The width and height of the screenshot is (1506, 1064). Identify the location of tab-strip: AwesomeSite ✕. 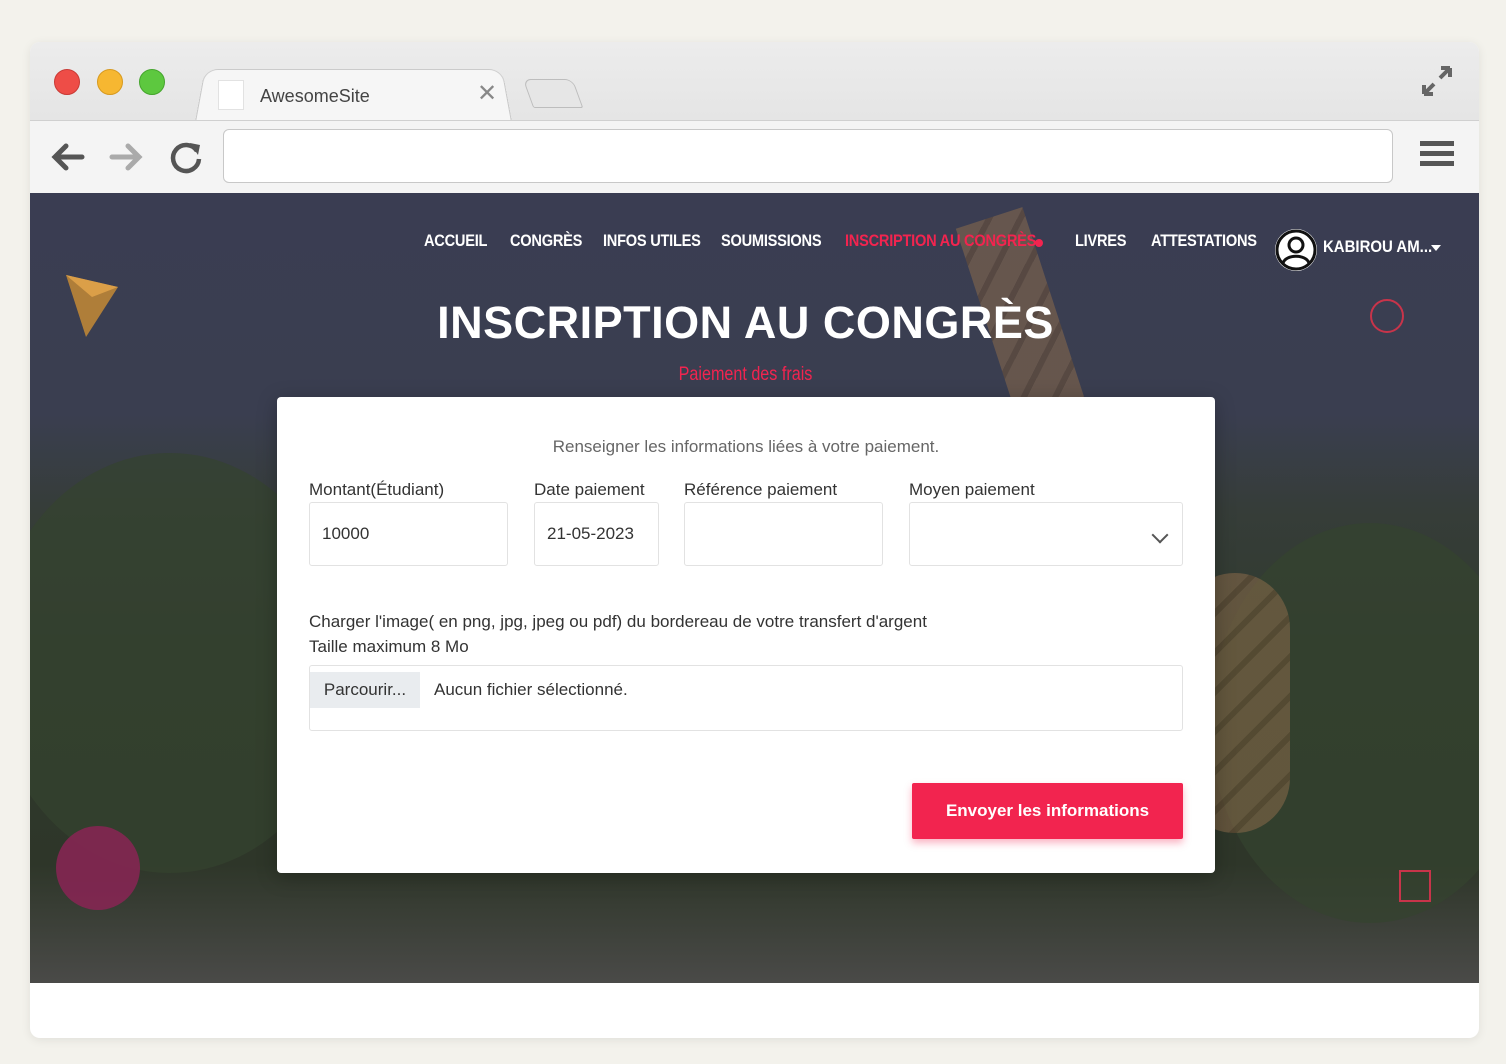
(754, 82).